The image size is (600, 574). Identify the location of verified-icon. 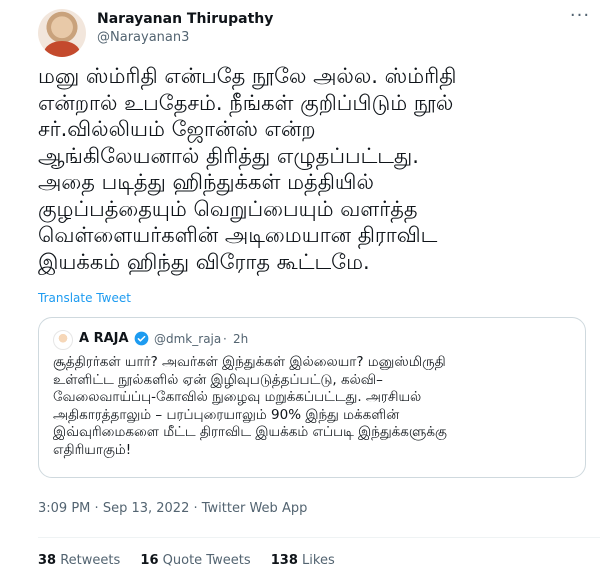
(141, 338).